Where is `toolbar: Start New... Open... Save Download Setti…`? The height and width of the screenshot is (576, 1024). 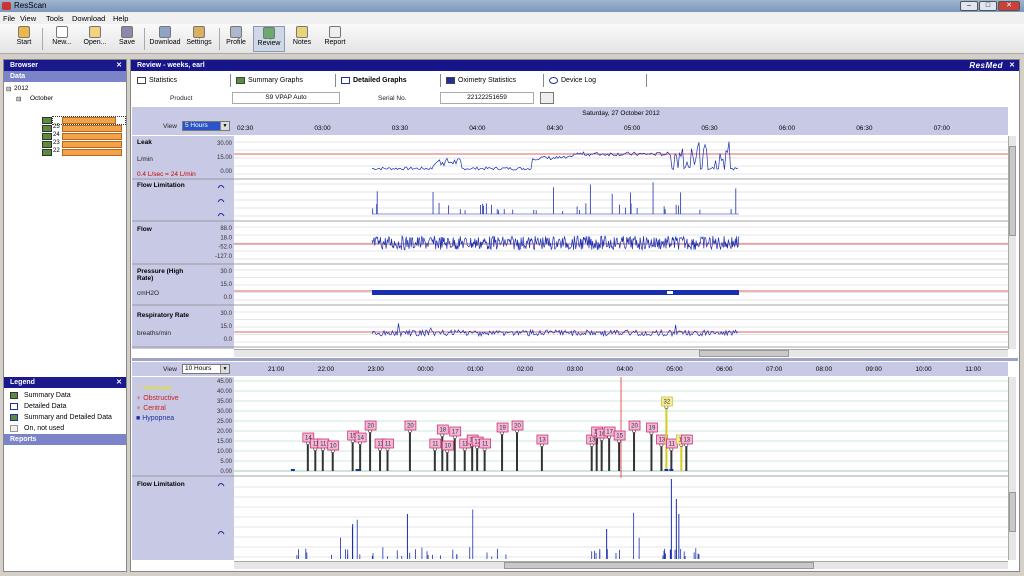 toolbar: Start New... Open... Save Download Setti… is located at coordinates (512, 39).